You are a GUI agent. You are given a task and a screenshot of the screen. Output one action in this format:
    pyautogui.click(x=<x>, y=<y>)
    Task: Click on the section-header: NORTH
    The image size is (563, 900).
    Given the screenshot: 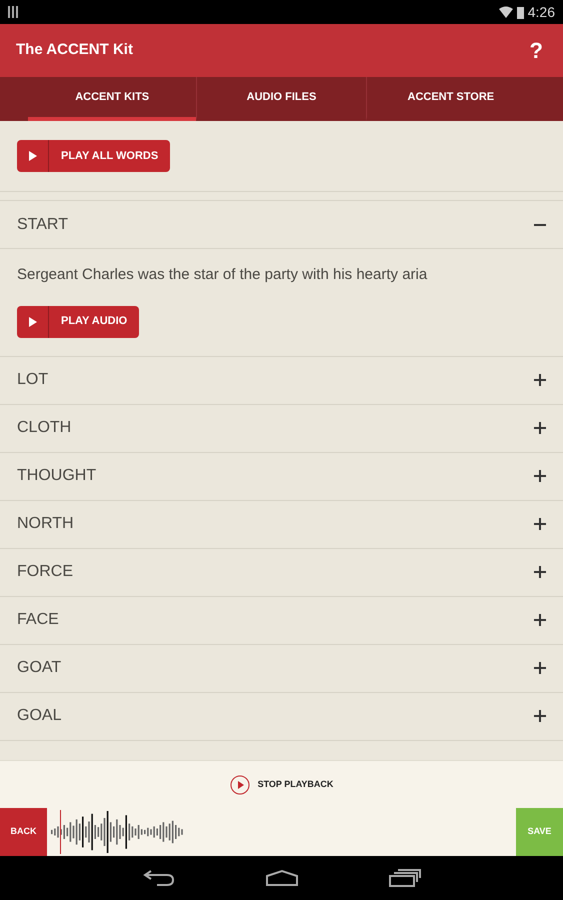 What is the action you would take?
    pyautogui.click(x=281, y=524)
    